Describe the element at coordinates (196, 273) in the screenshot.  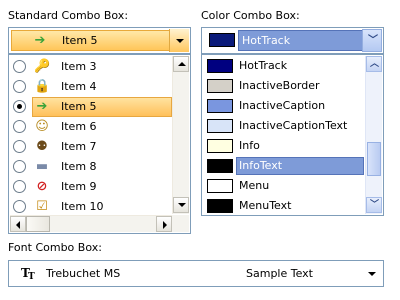
I see `font-combo-box: TT Trebuchet MS Sample Text` at that location.